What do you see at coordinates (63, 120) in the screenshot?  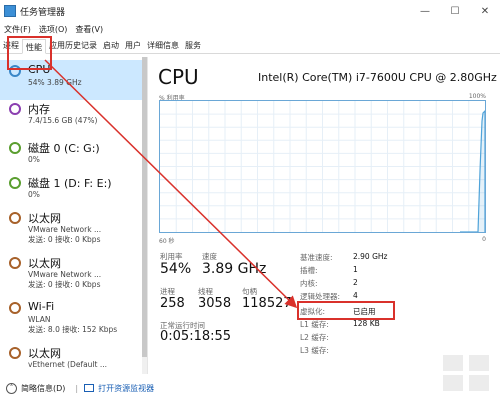 I see `sidebar-item-detail: 7.4/15.6 GB (47%)` at bounding box center [63, 120].